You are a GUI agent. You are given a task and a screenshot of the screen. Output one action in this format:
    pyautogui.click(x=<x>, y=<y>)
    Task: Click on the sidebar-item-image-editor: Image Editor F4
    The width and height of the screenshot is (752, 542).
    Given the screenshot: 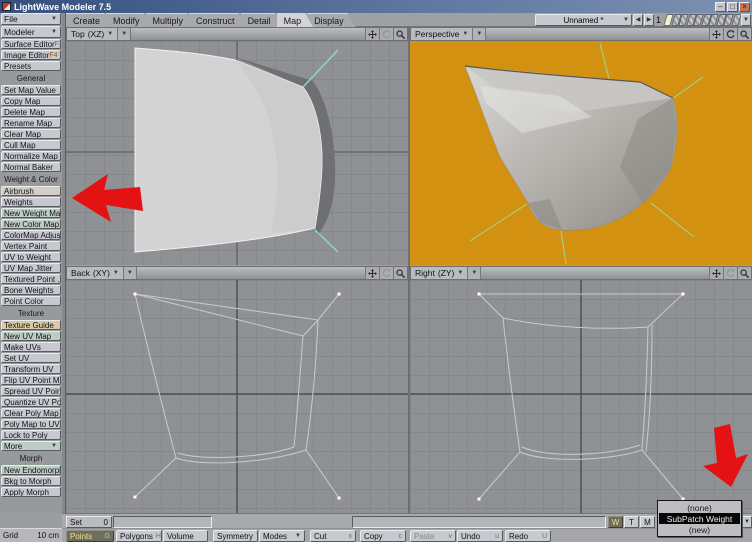 What is the action you would take?
    pyautogui.click(x=31, y=55)
    